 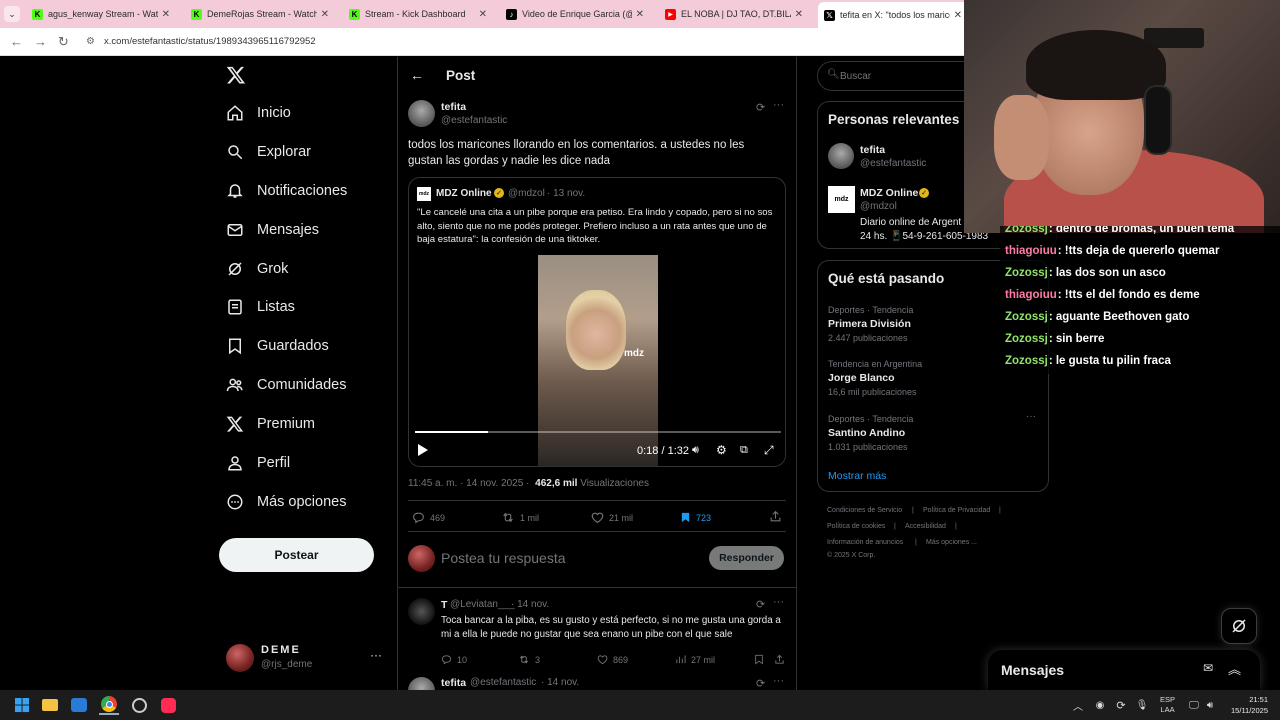 What do you see at coordinates (22, 705) in the screenshot?
I see `windows-start-icon` at bounding box center [22, 705].